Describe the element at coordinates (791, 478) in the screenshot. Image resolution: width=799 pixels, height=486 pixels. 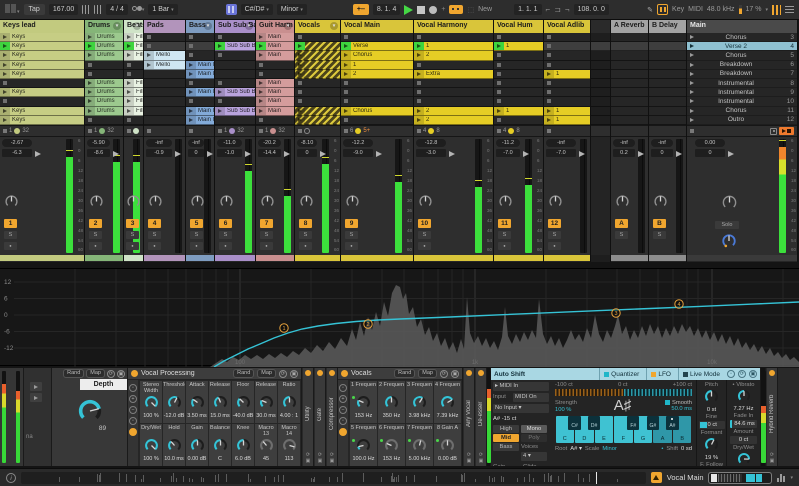
I see `chevron-down-icon: ▾` at that location.